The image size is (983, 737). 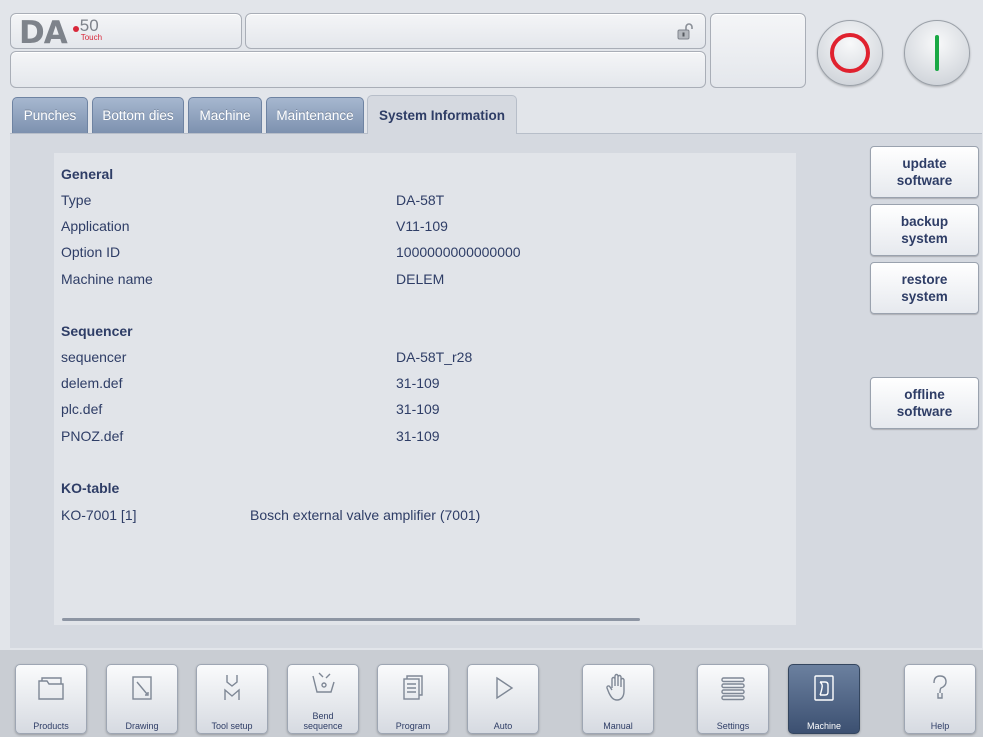 What do you see at coordinates (51, 688) in the screenshot?
I see `folder-icon` at bounding box center [51, 688].